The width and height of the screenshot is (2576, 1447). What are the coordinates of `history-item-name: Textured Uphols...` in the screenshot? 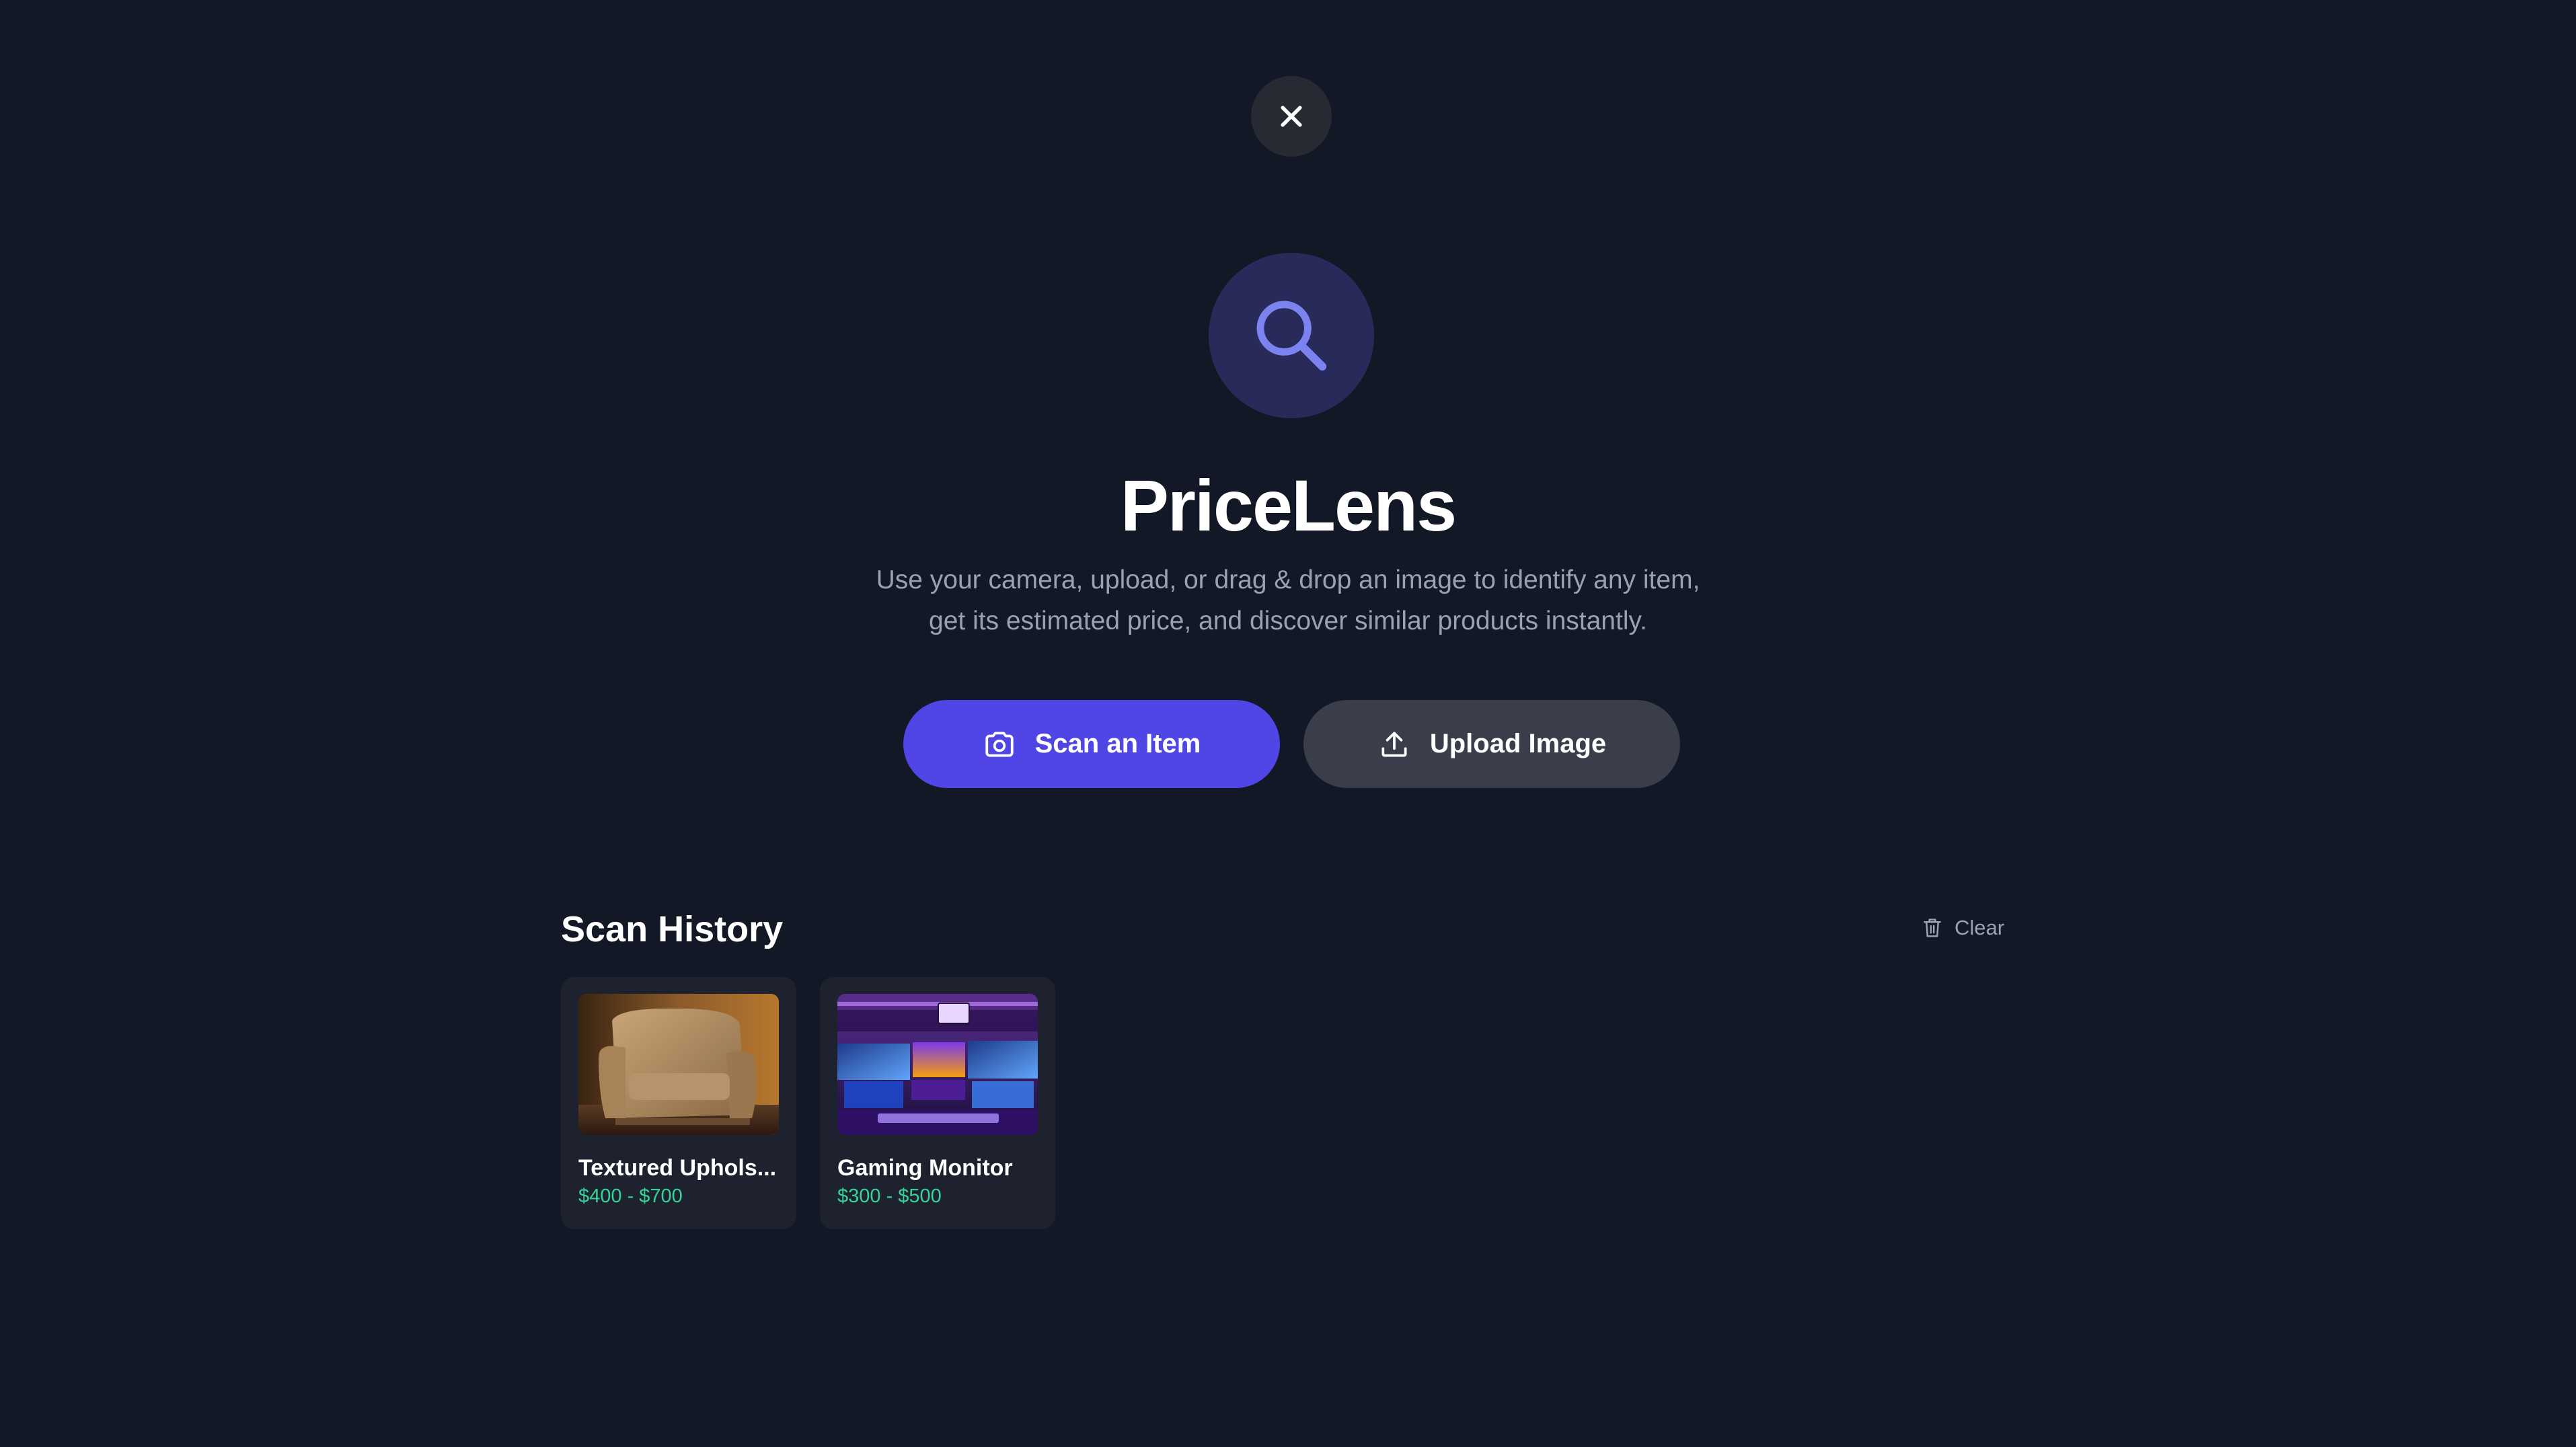 It's located at (677, 1168).